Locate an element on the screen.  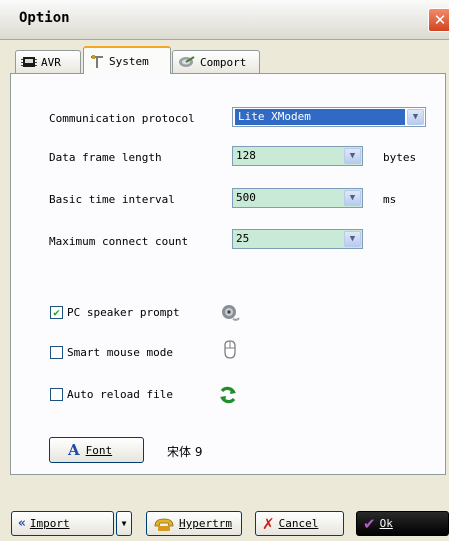
protocol-label: Communication protocol is located at coordinates (122, 118).